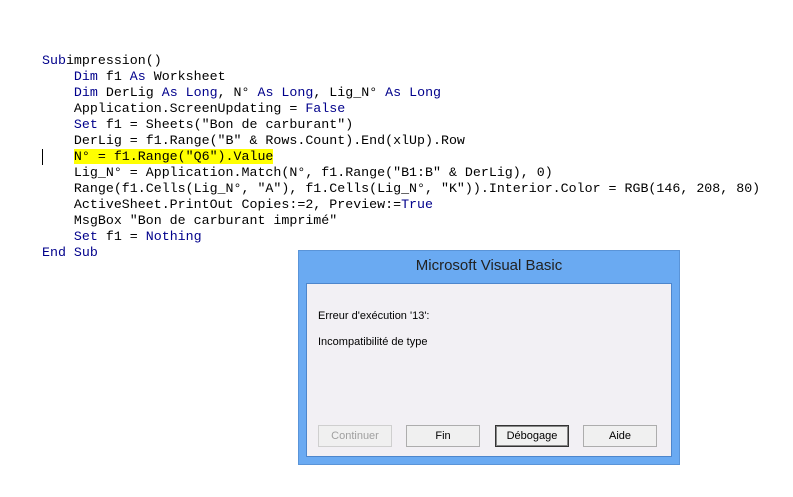 Image resolution: width=793 pixels, height=497 pixels. What do you see at coordinates (373, 342) in the screenshot?
I see `error-message: Incompatibilité de type` at bounding box center [373, 342].